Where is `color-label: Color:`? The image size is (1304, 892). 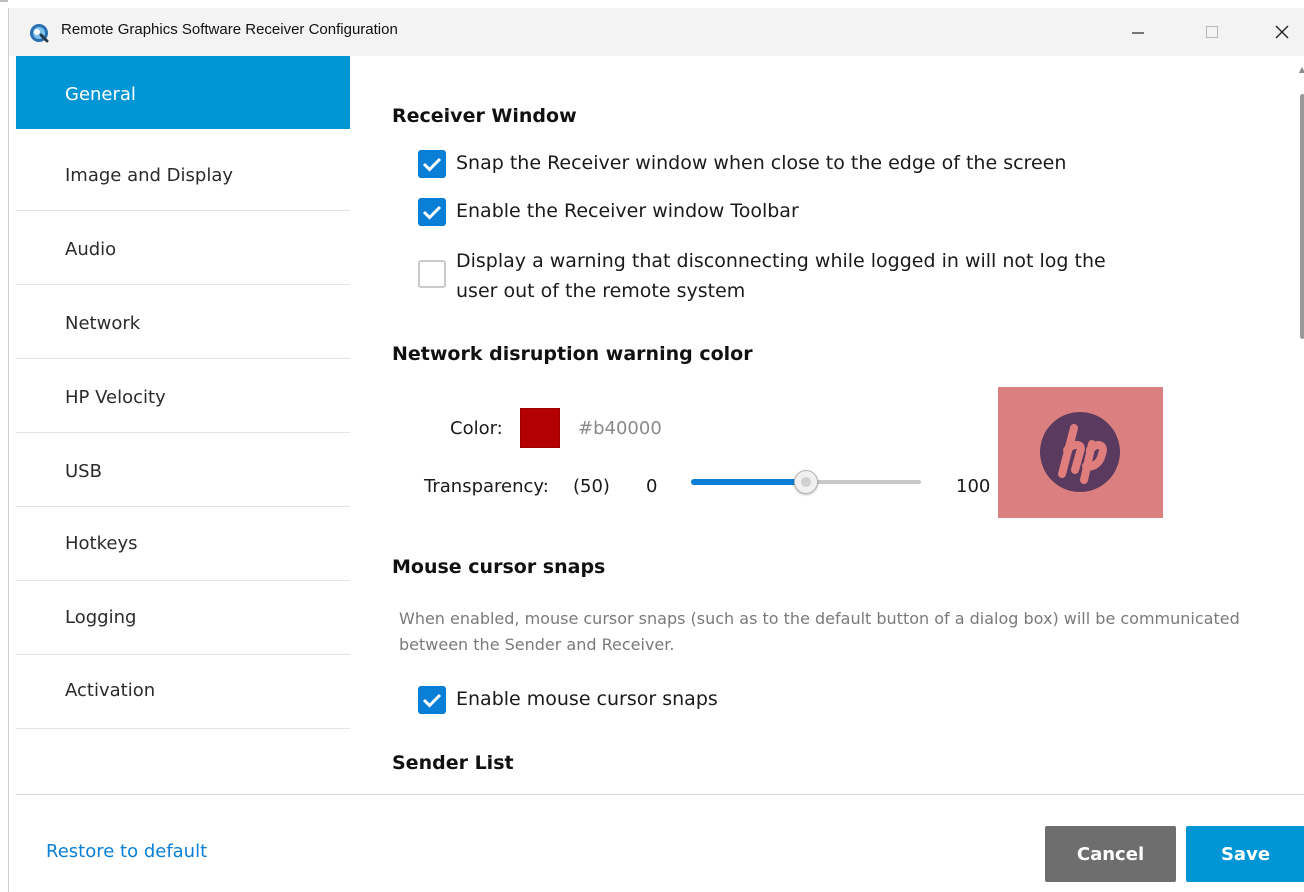
color-label: Color: is located at coordinates (476, 428).